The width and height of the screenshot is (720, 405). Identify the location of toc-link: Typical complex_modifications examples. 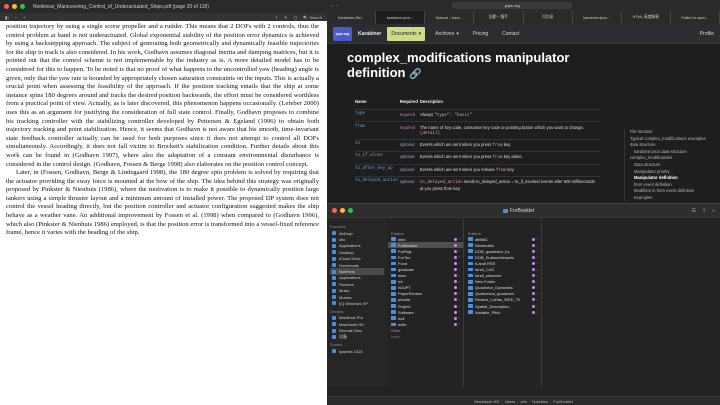
(675, 139).